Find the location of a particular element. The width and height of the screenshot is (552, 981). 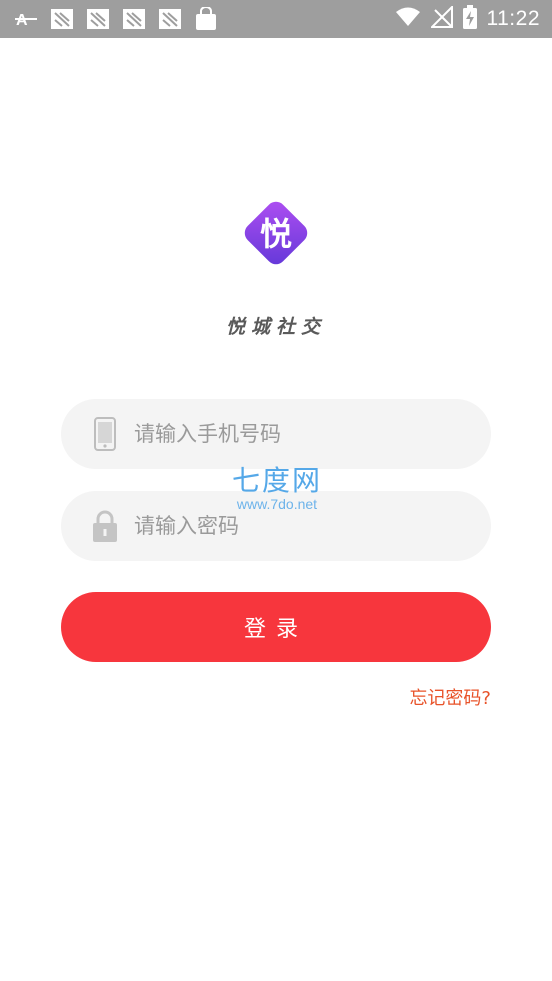

phone-field is located at coordinates (276, 434).